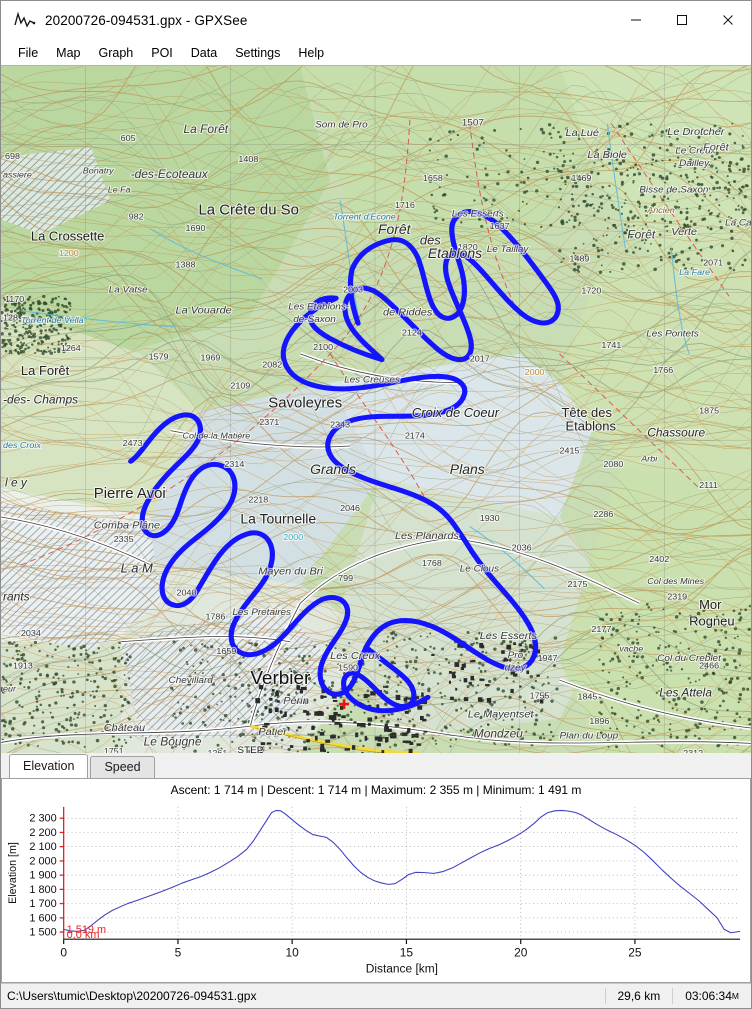 This screenshot has width=752, height=1009. I want to click on svg-text: La Vatse, so click(128, 290).